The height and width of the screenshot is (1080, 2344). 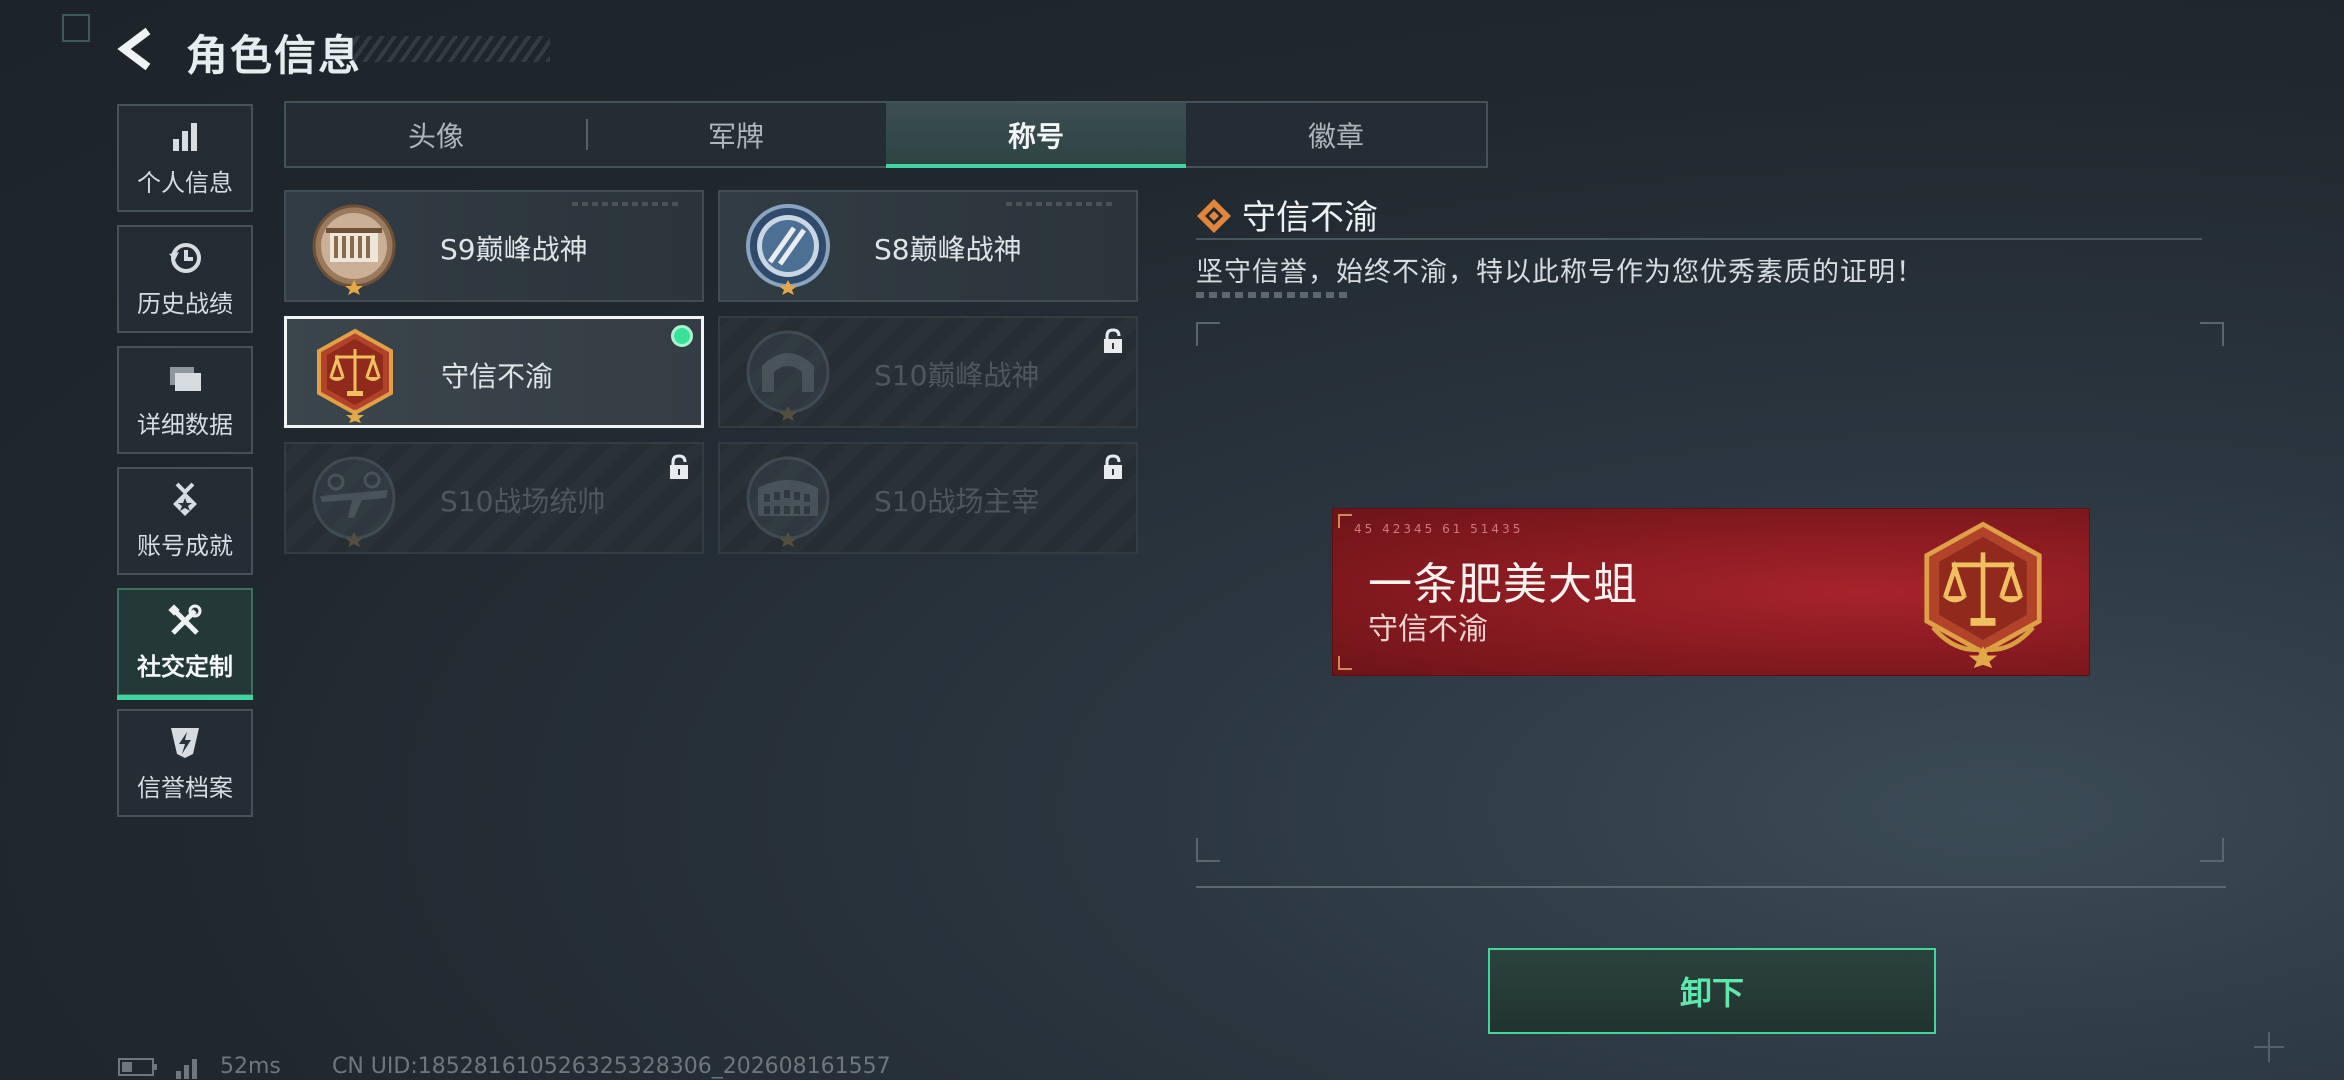 What do you see at coordinates (134, 49) in the screenshot?
I see `back-arrow-icon` at bounding box center [134, 49].